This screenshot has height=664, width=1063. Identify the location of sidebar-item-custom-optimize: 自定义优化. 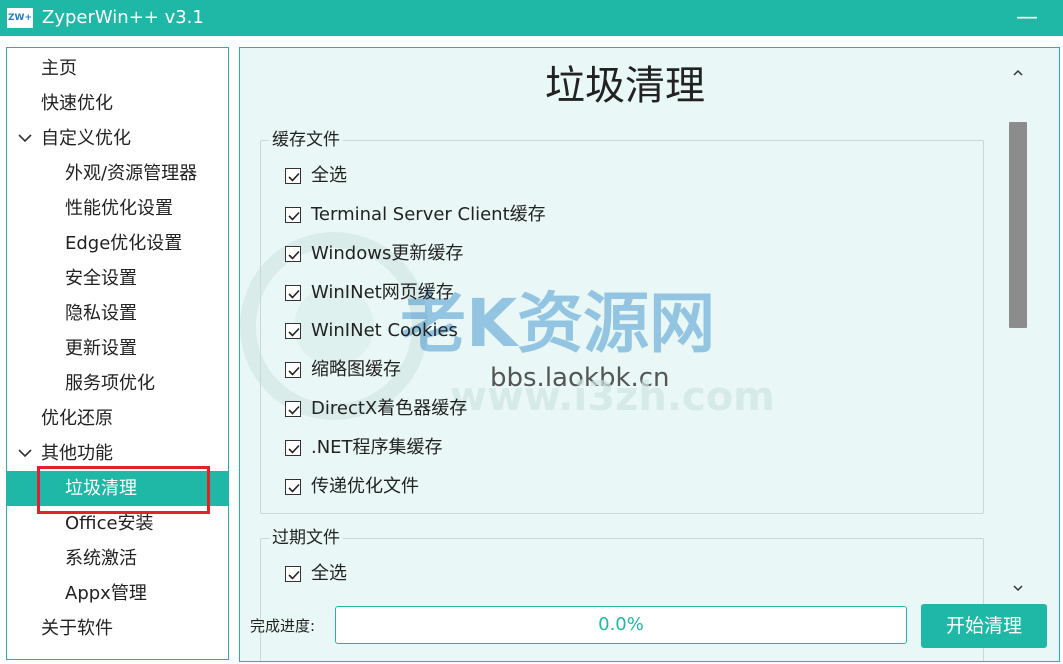
(117, 138).